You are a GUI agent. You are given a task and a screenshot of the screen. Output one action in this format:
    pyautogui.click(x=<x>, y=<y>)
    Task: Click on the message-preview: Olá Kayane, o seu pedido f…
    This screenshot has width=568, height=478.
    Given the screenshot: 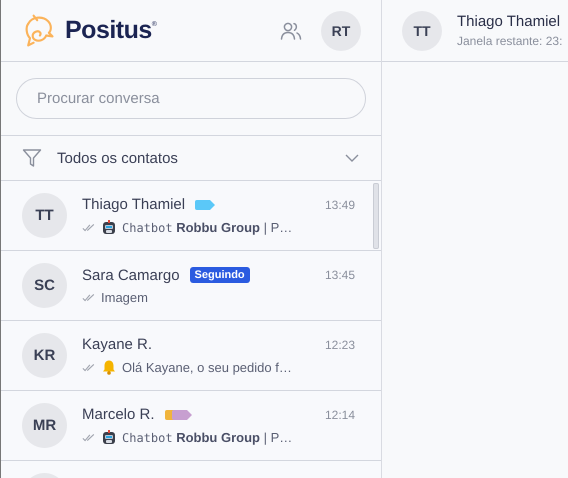 What is the action you would take?
    pyautogui.click(x=207, y=367)
    